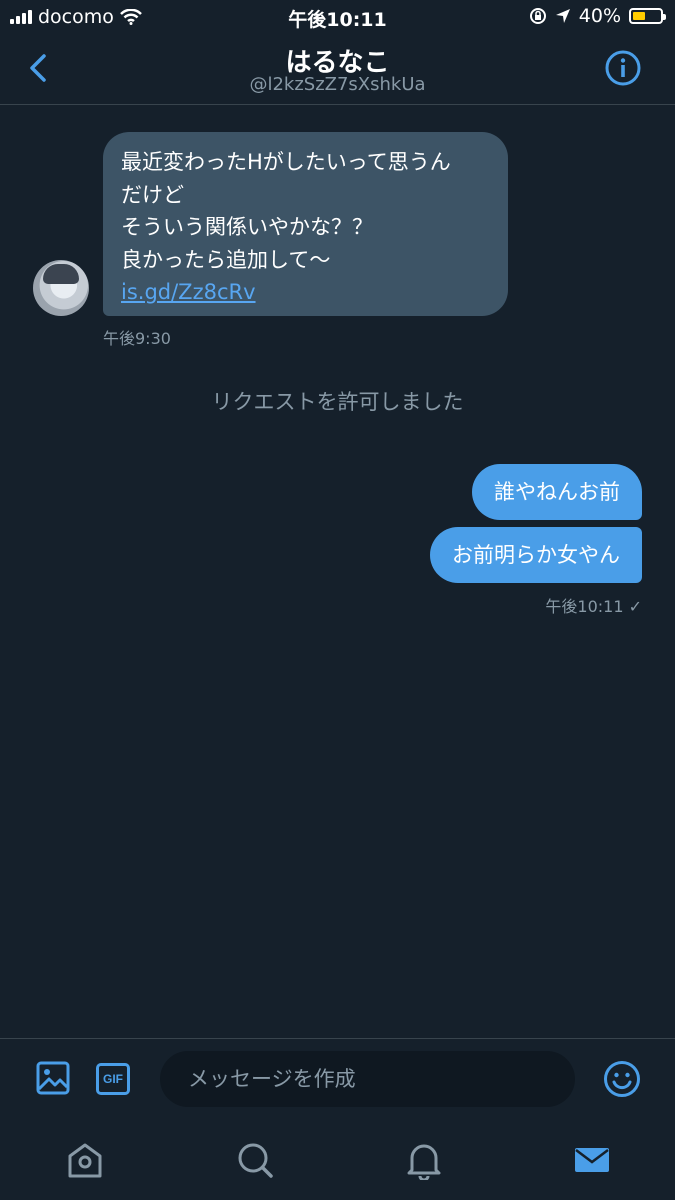  What do you see at coordinates (367, 1079) in the screenshot?
I see `message-input: メッセージを作成` at bounding box center [367, 1079].